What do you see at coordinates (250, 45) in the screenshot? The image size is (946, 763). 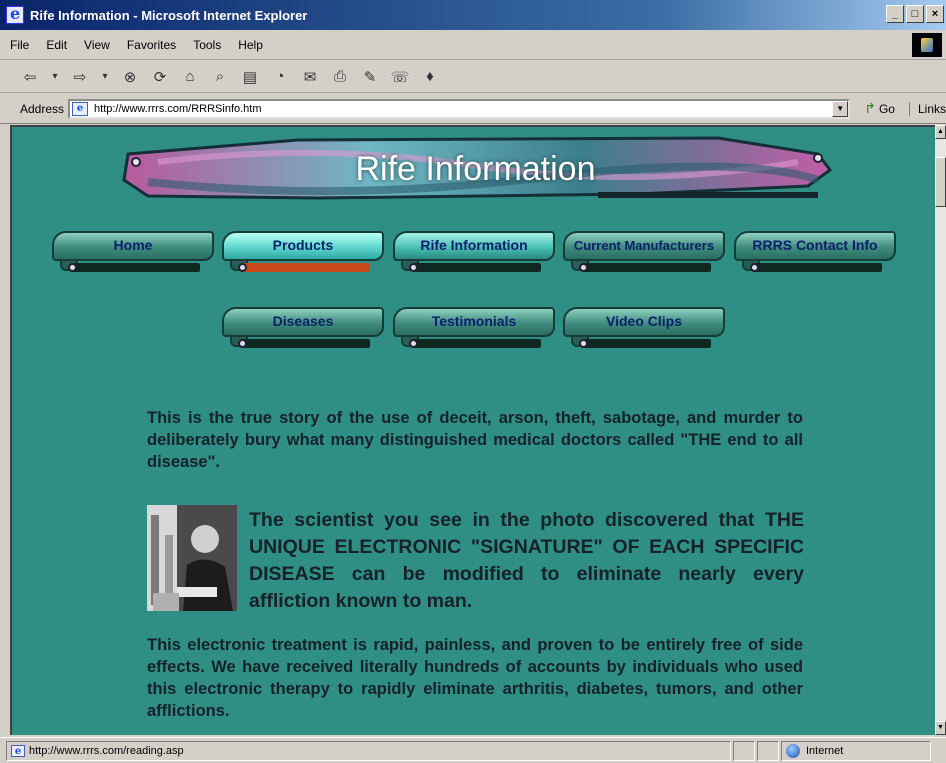 I see `menu-help: Help` at bounding box center [250, 45].